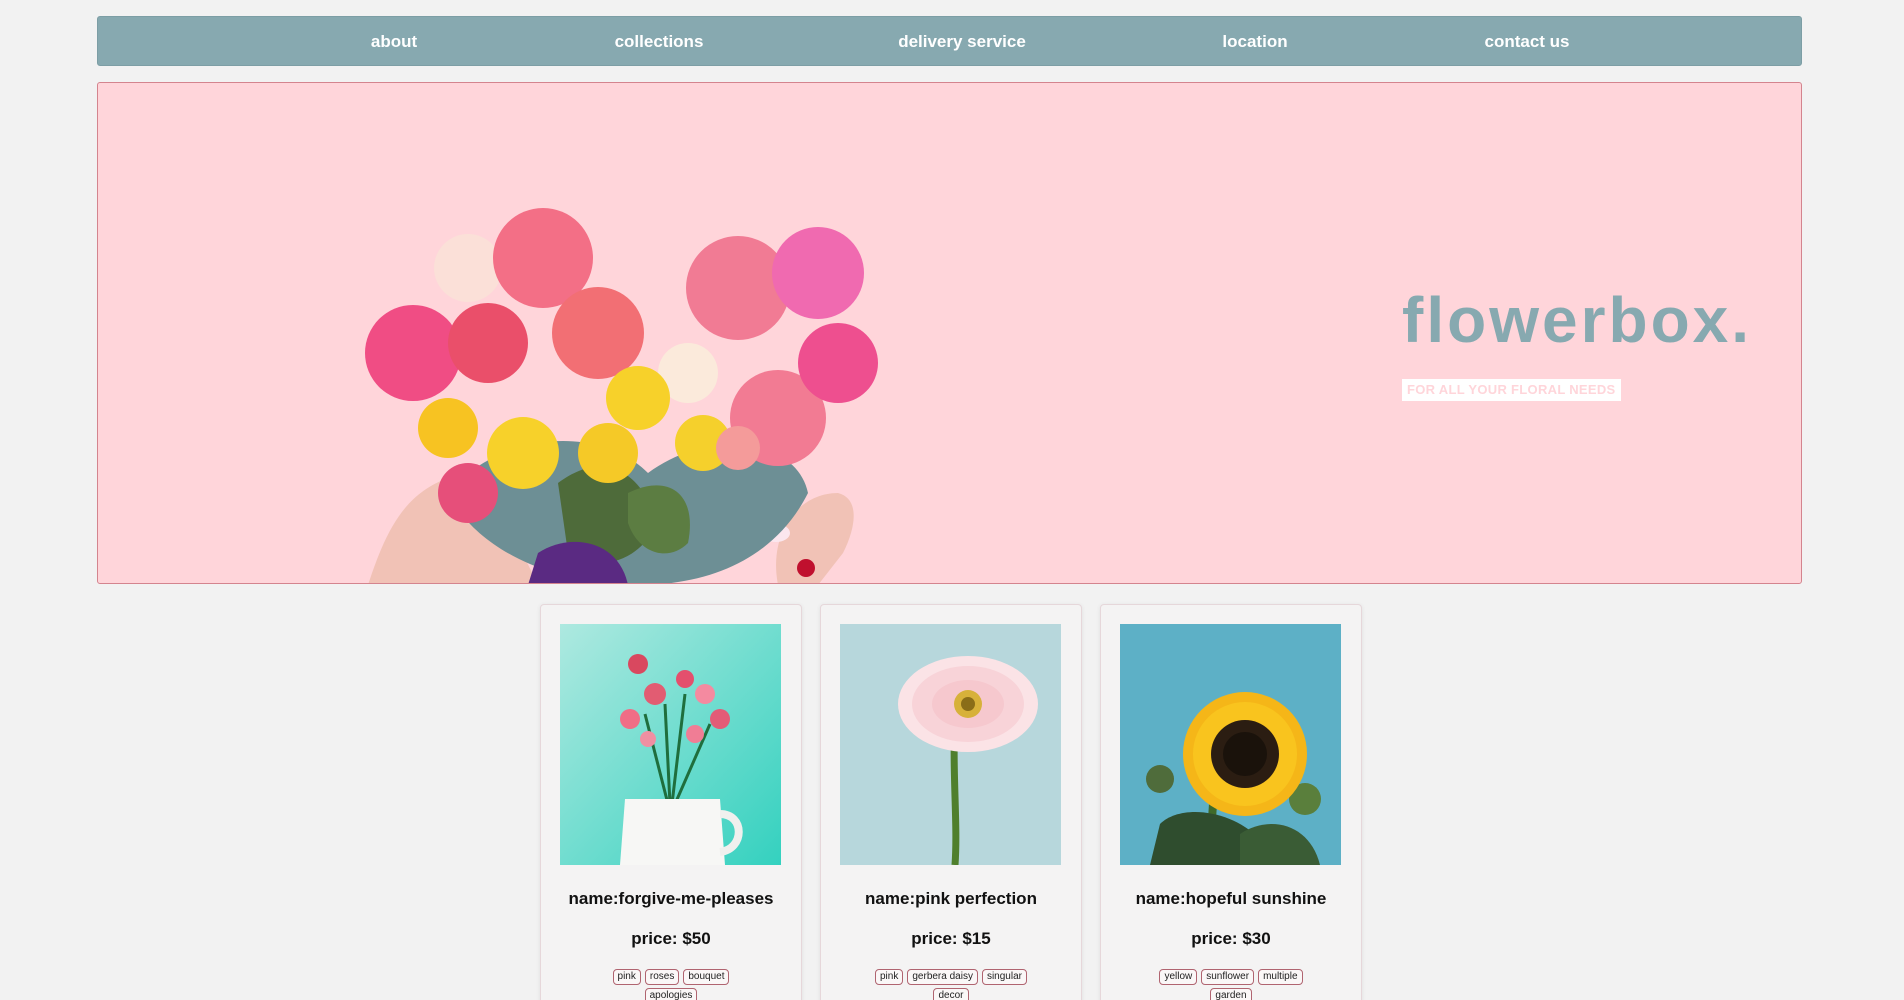 The height and width of the screenshot is (1000, 1904). Describe the element at coordinates (621, 395) in the screenshot. I see `heart-bouquet-image` at that location.